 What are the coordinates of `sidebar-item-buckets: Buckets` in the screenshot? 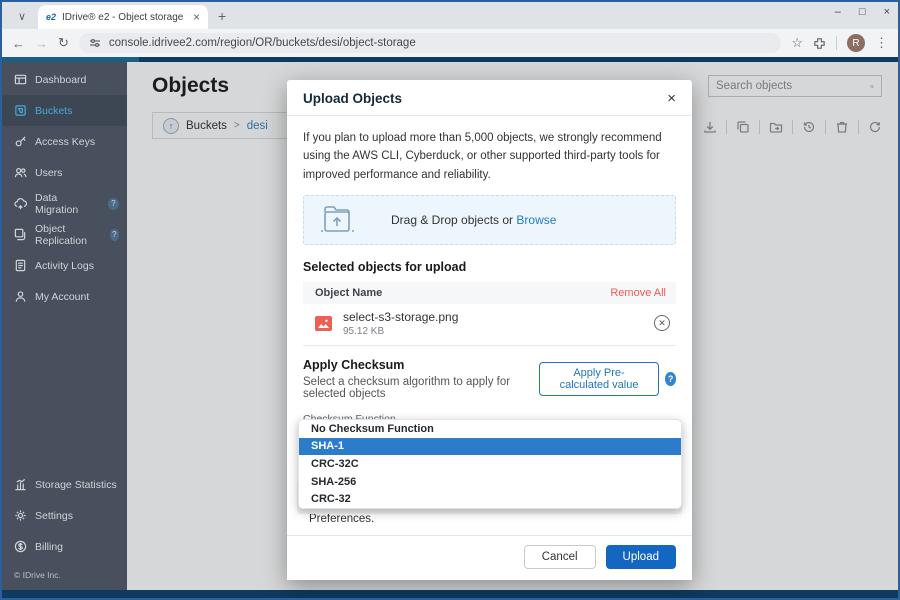 It's located at (64, 110).